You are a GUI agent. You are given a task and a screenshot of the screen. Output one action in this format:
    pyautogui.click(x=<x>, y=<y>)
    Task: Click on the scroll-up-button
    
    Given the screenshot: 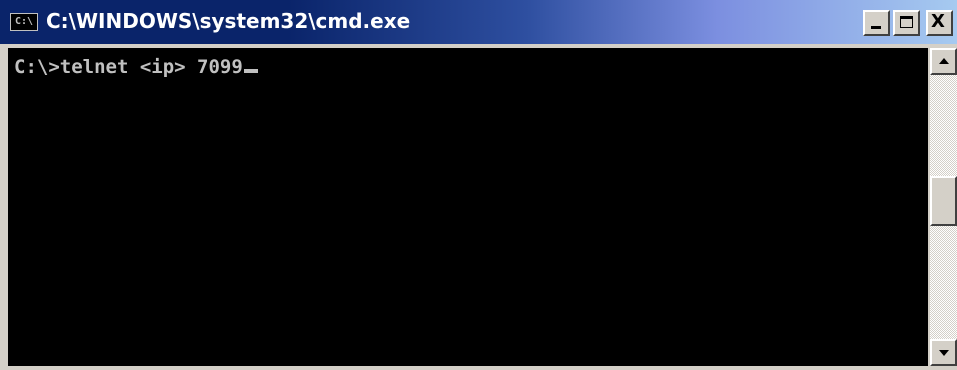 What is the action you would take?
    pyautogui.click(x=943, y=61)
    